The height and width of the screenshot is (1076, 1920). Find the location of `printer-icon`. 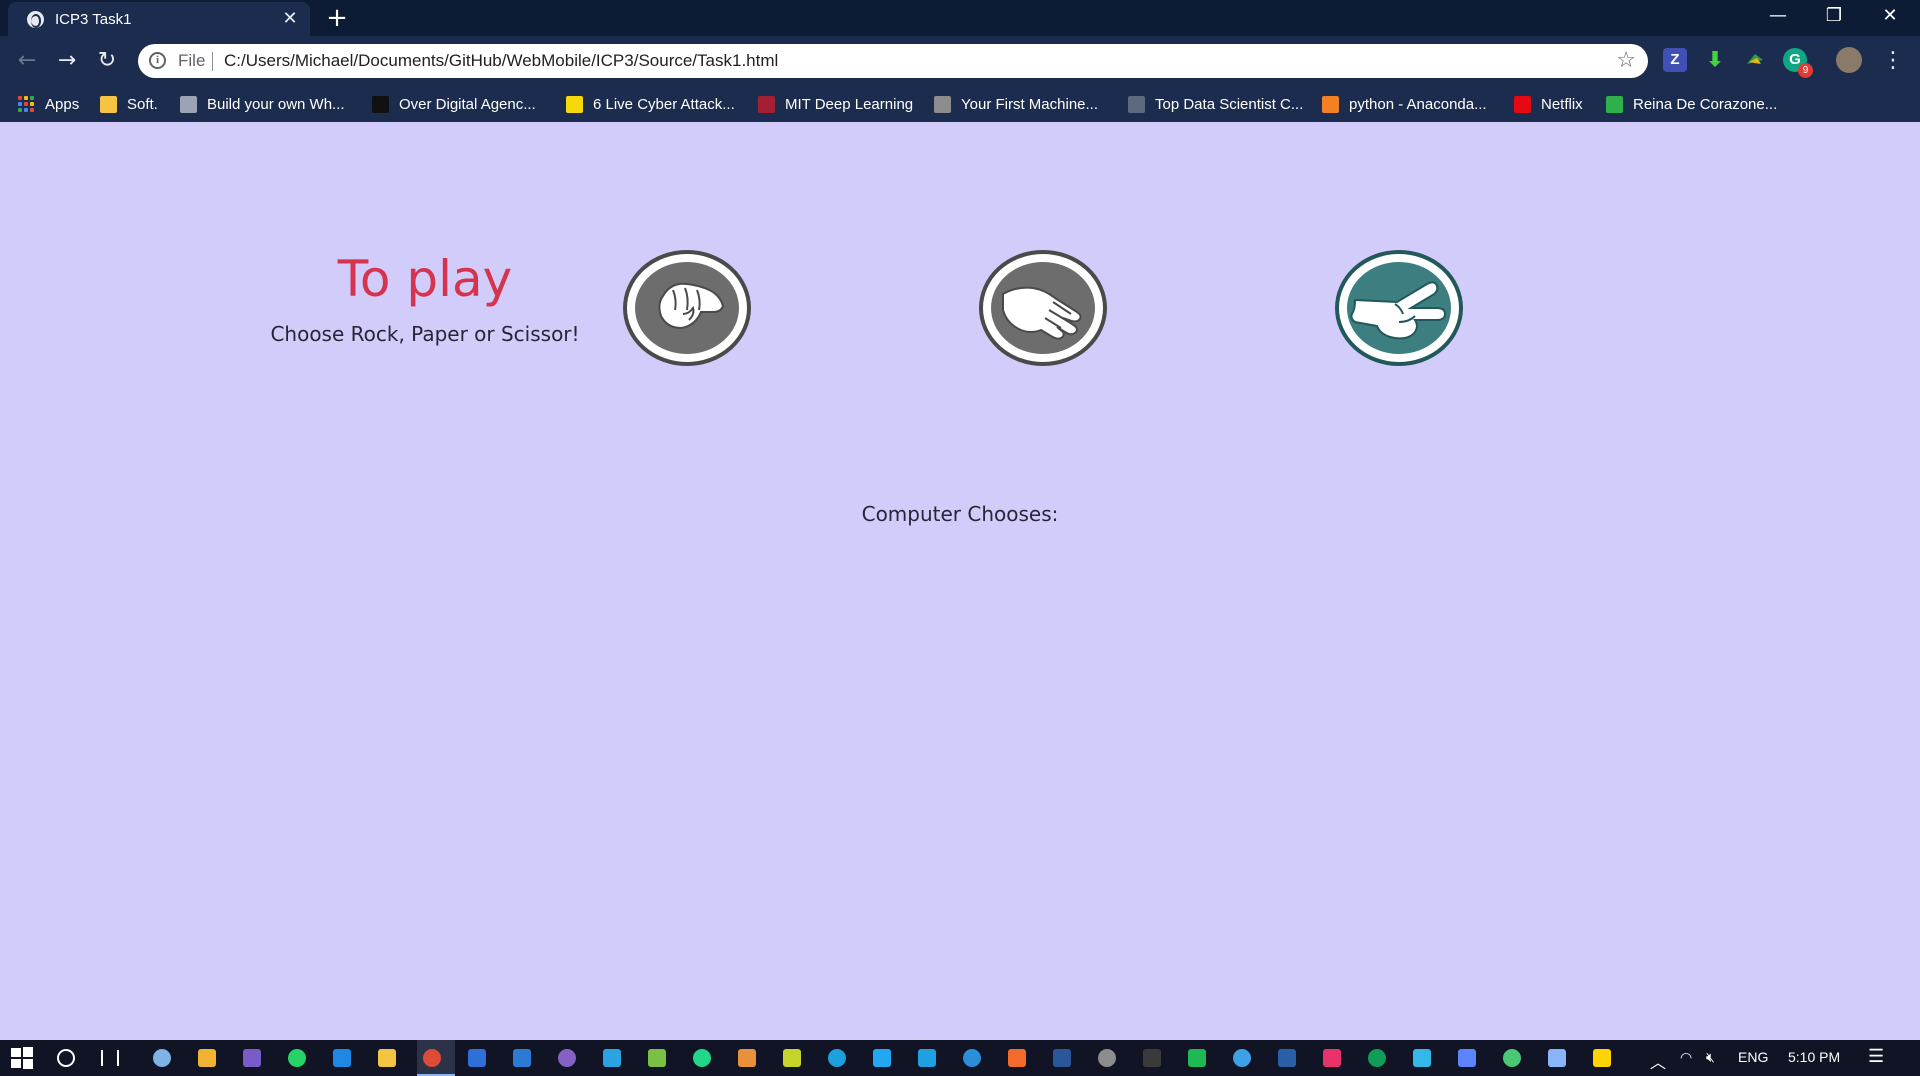

printer-icon is located at coordinates (1107, 1058).